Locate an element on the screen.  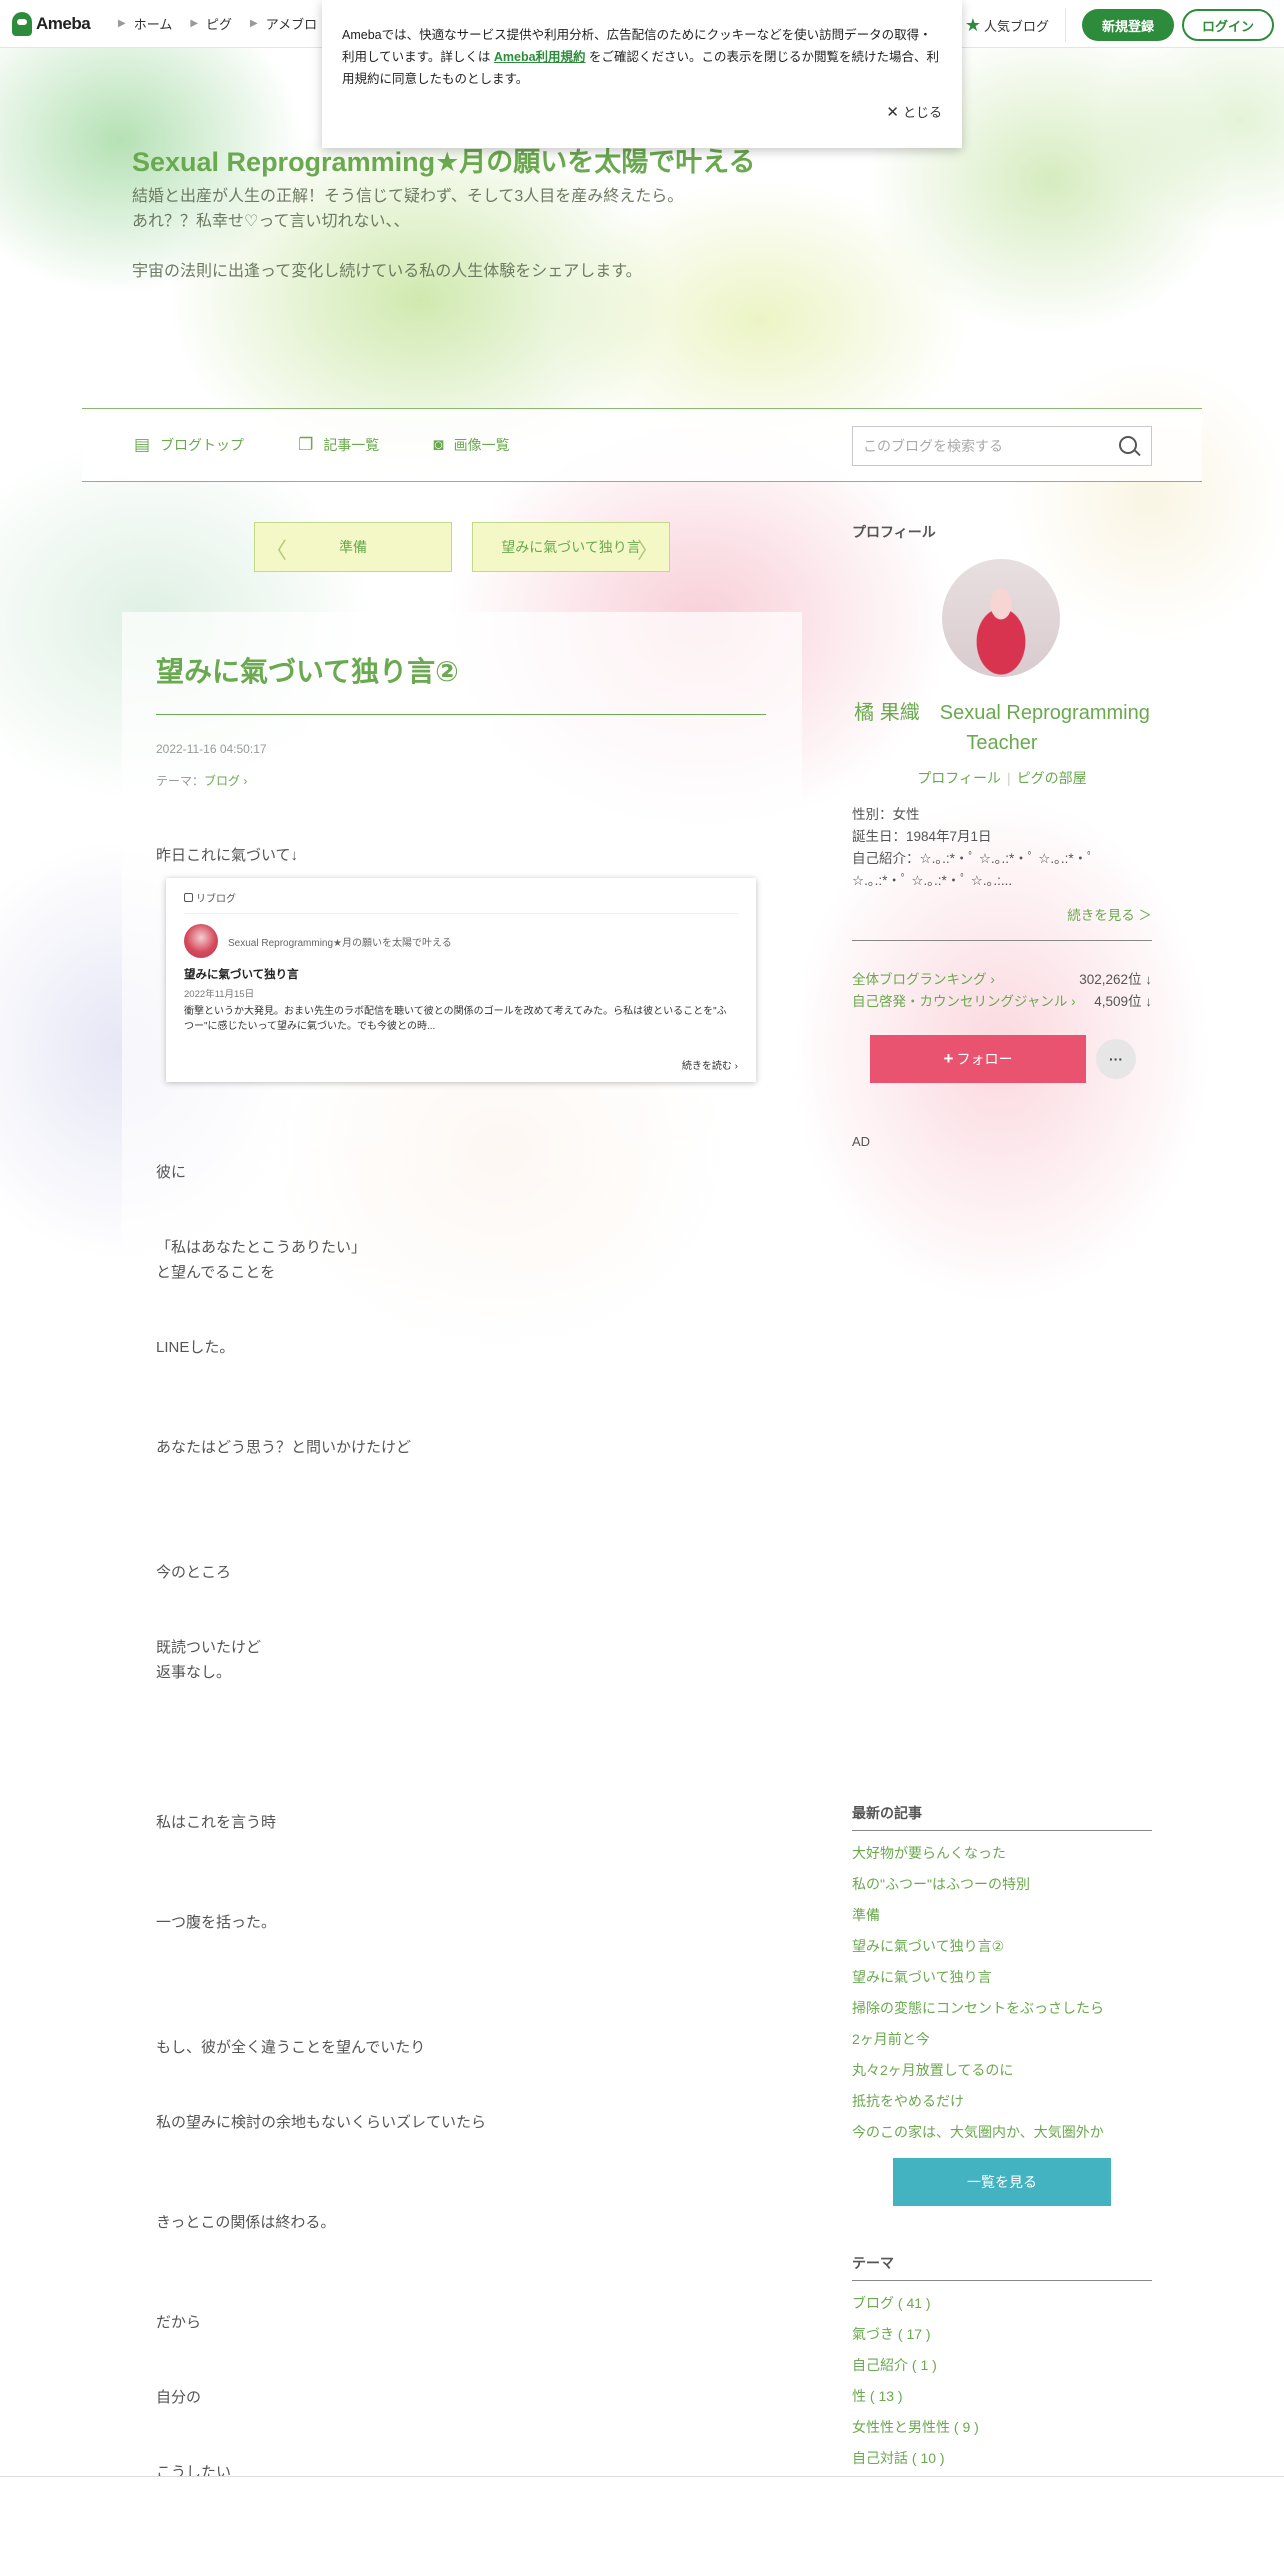
next-entry-button: 望みに氣づいて独り言〉 is located at coordinates (571, 547).